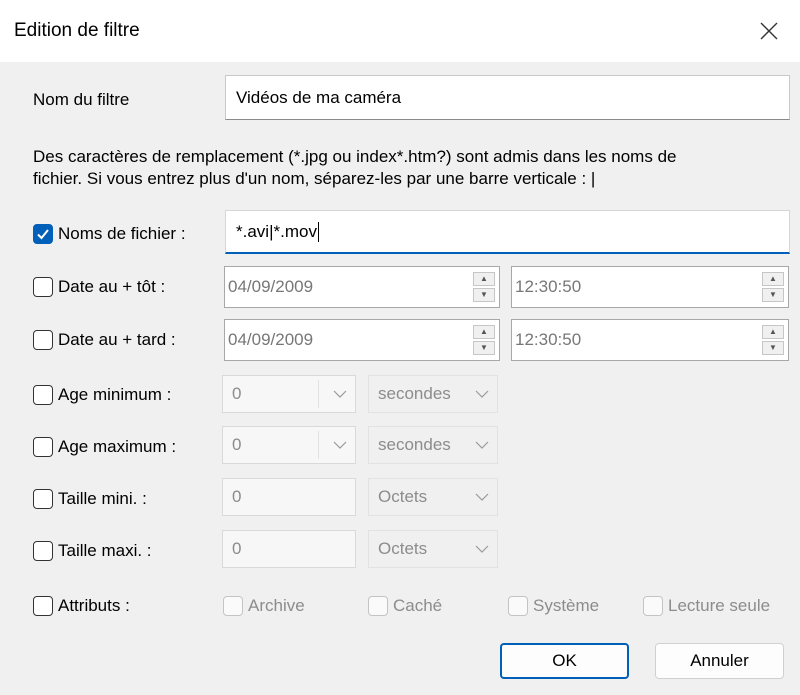  I want to click on date-latest-checkbox, so click(43, 340).